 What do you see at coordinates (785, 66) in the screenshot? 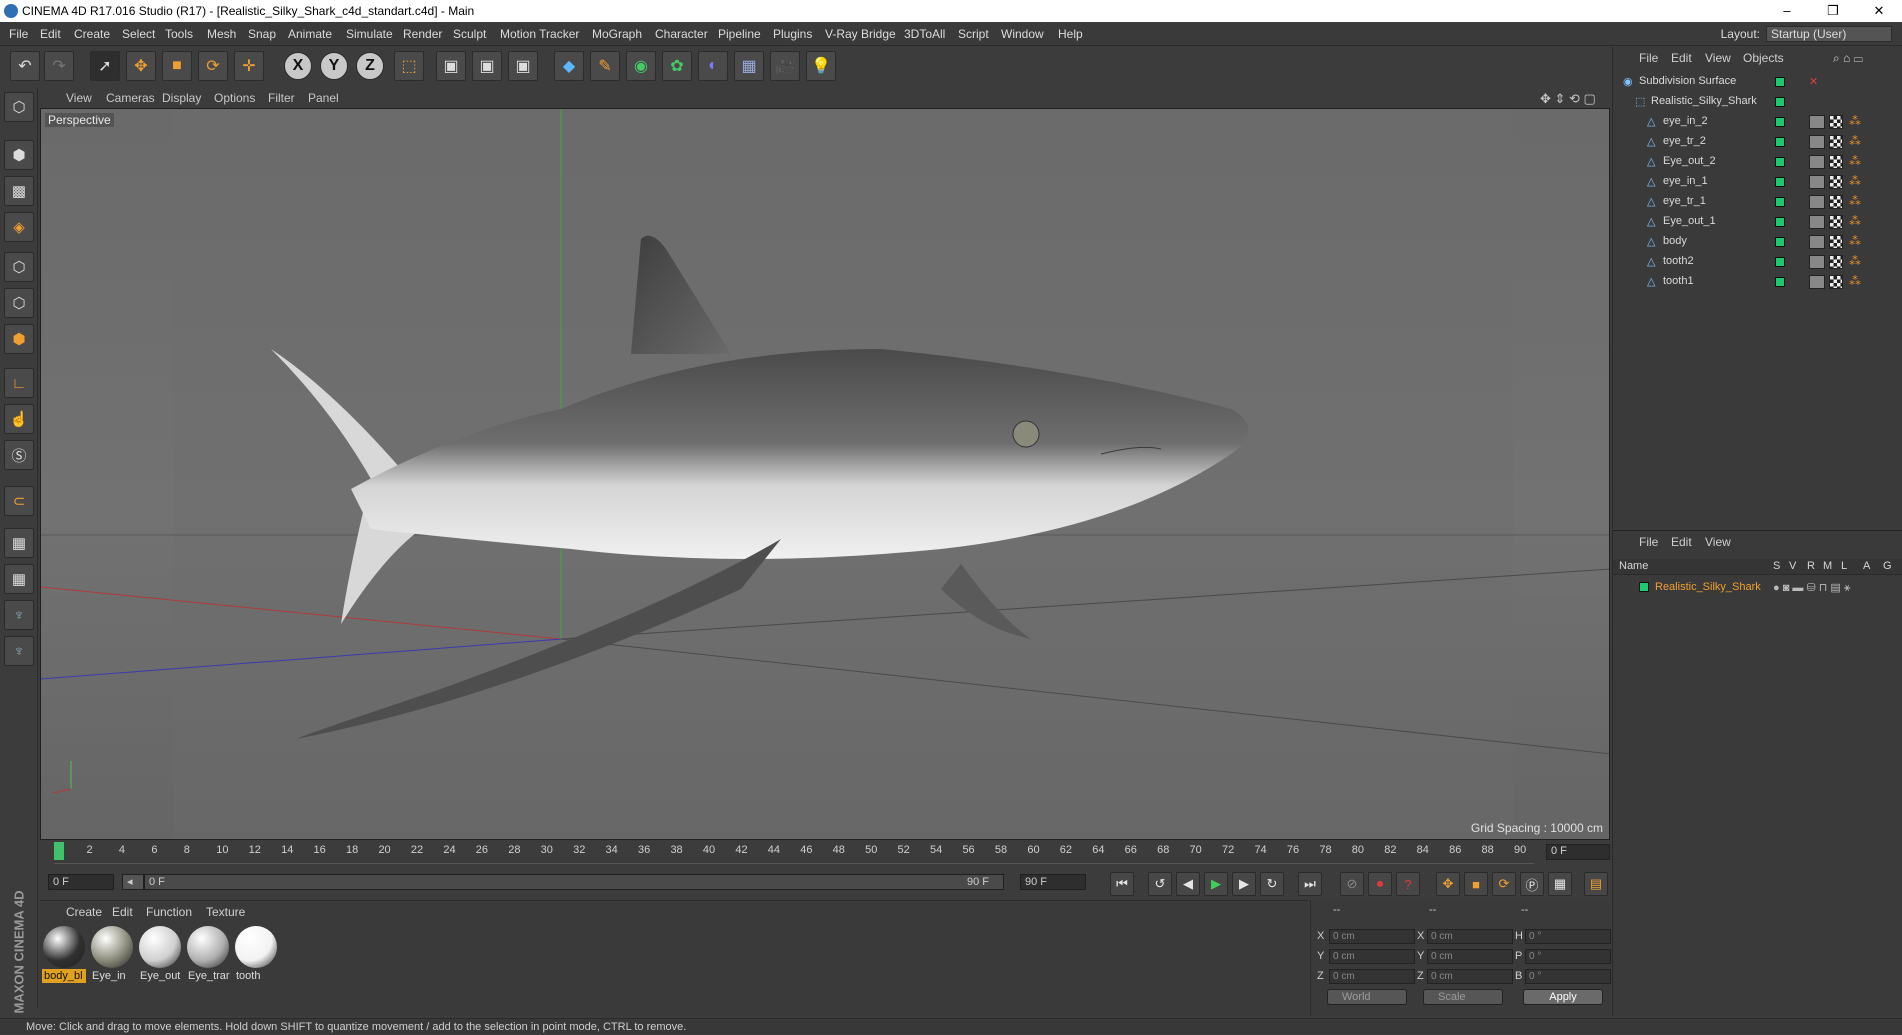
I see `camera-icon: 🎥` at bounding box center [785, 66].